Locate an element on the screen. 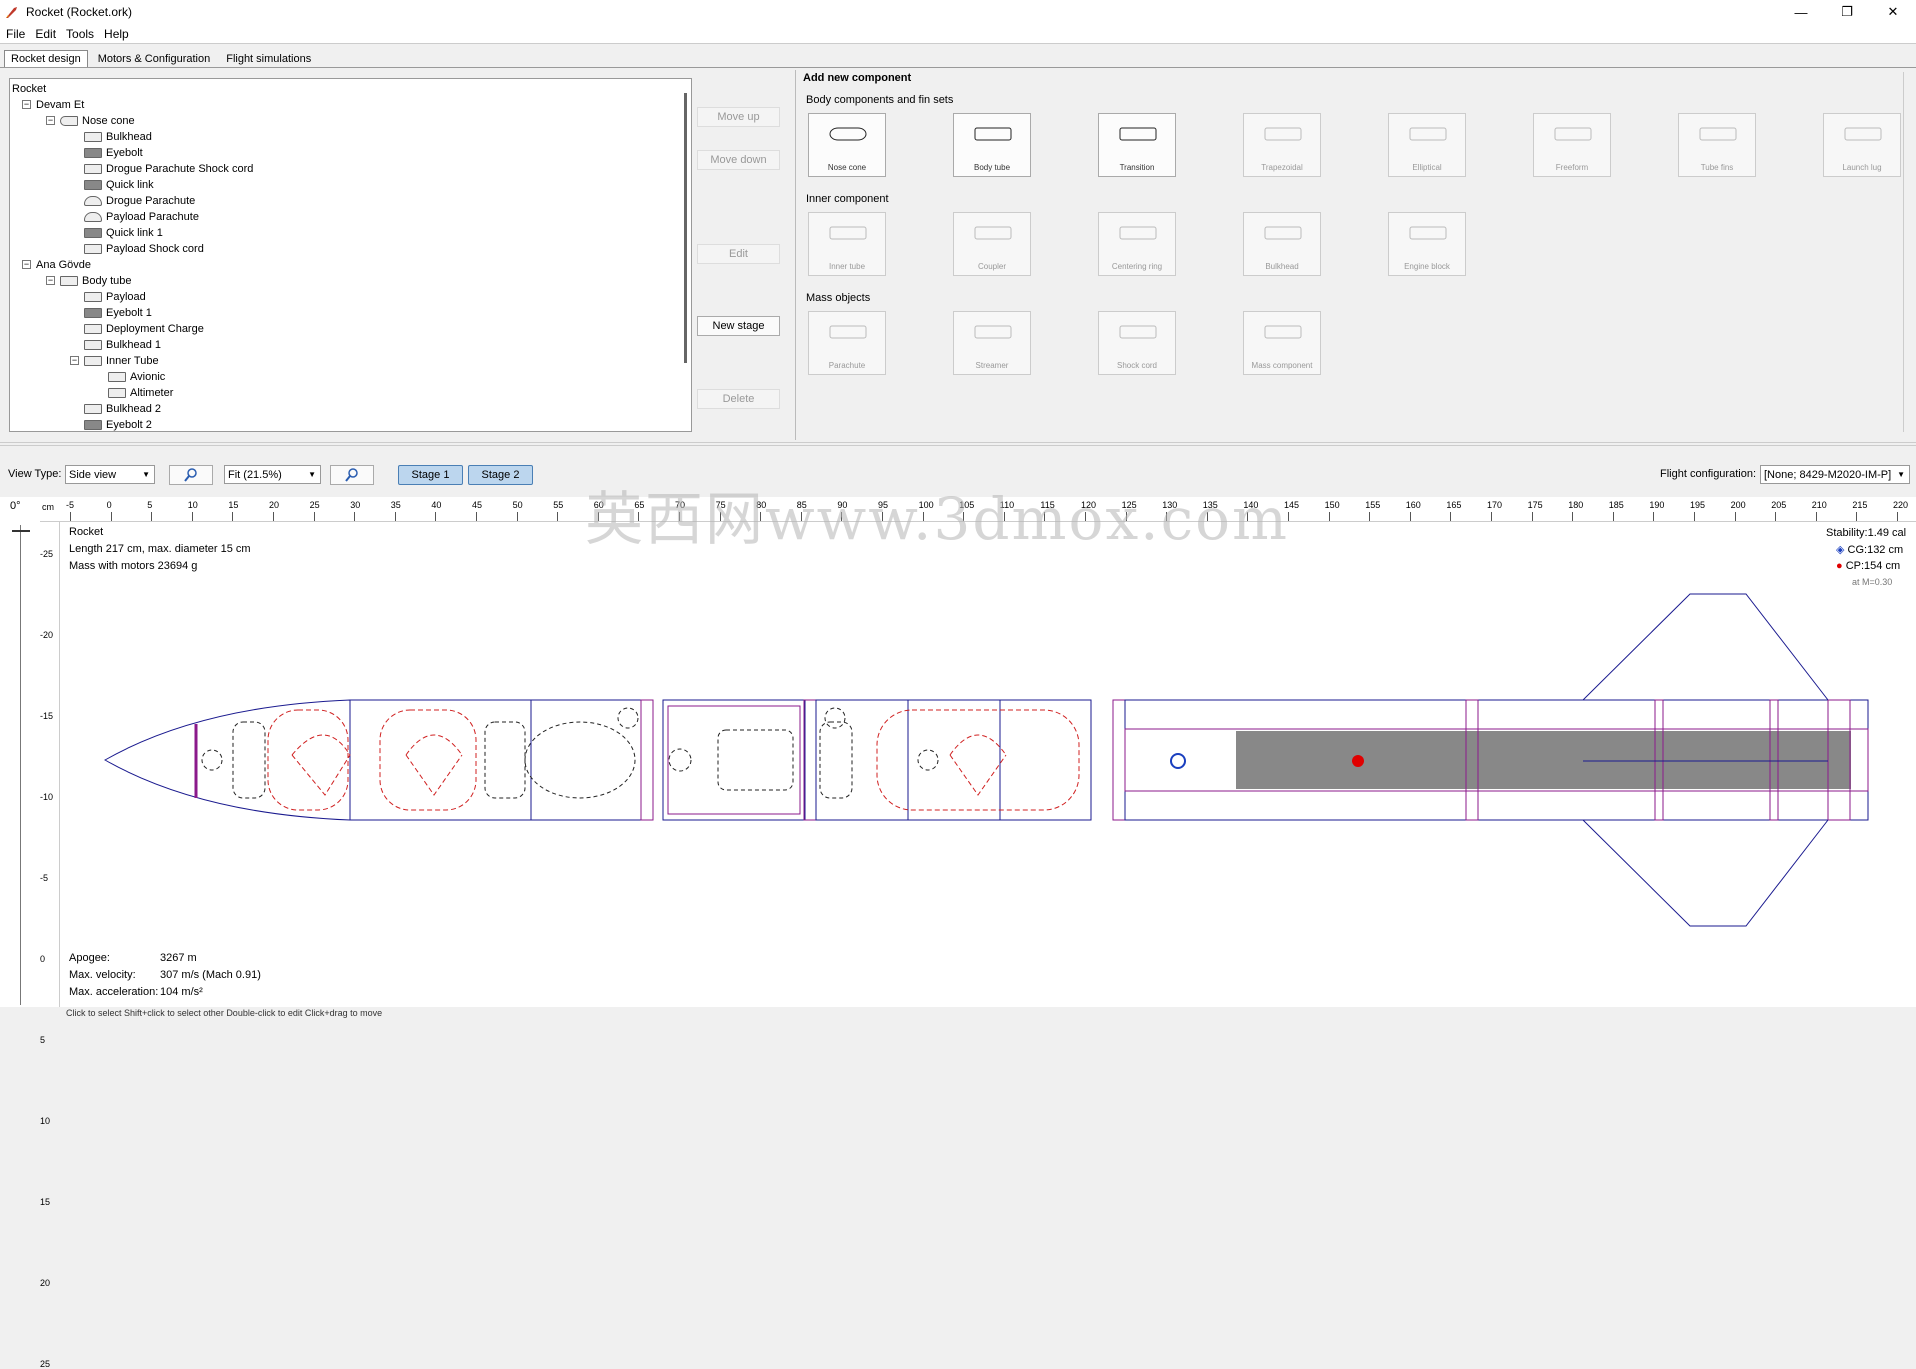  tree-item: Avionic is located at coordinates (136, 376).